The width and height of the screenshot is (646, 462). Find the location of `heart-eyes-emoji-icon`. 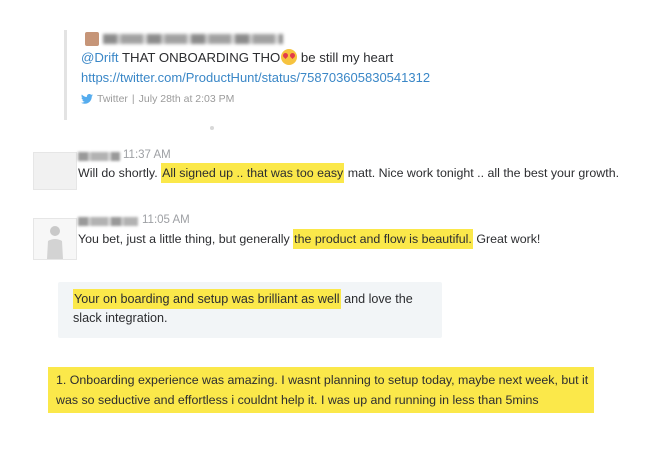

heart-eyes-emoji-icon is located at coordinates (289, 57).